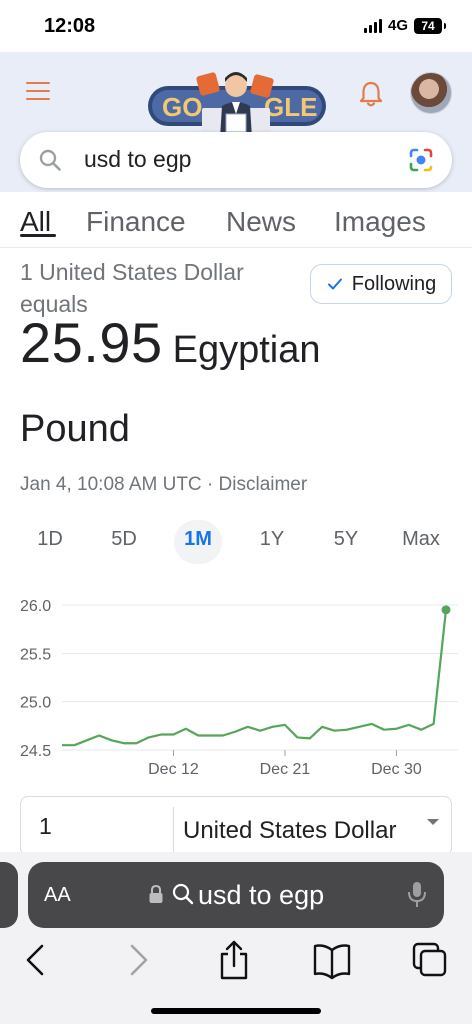 This screenshot has height=1024, width=472. What do you see at coordinates (285, 769) in the screenshot?
I see `x-tick-label: Dec 21` at bounding box center [285, 769].